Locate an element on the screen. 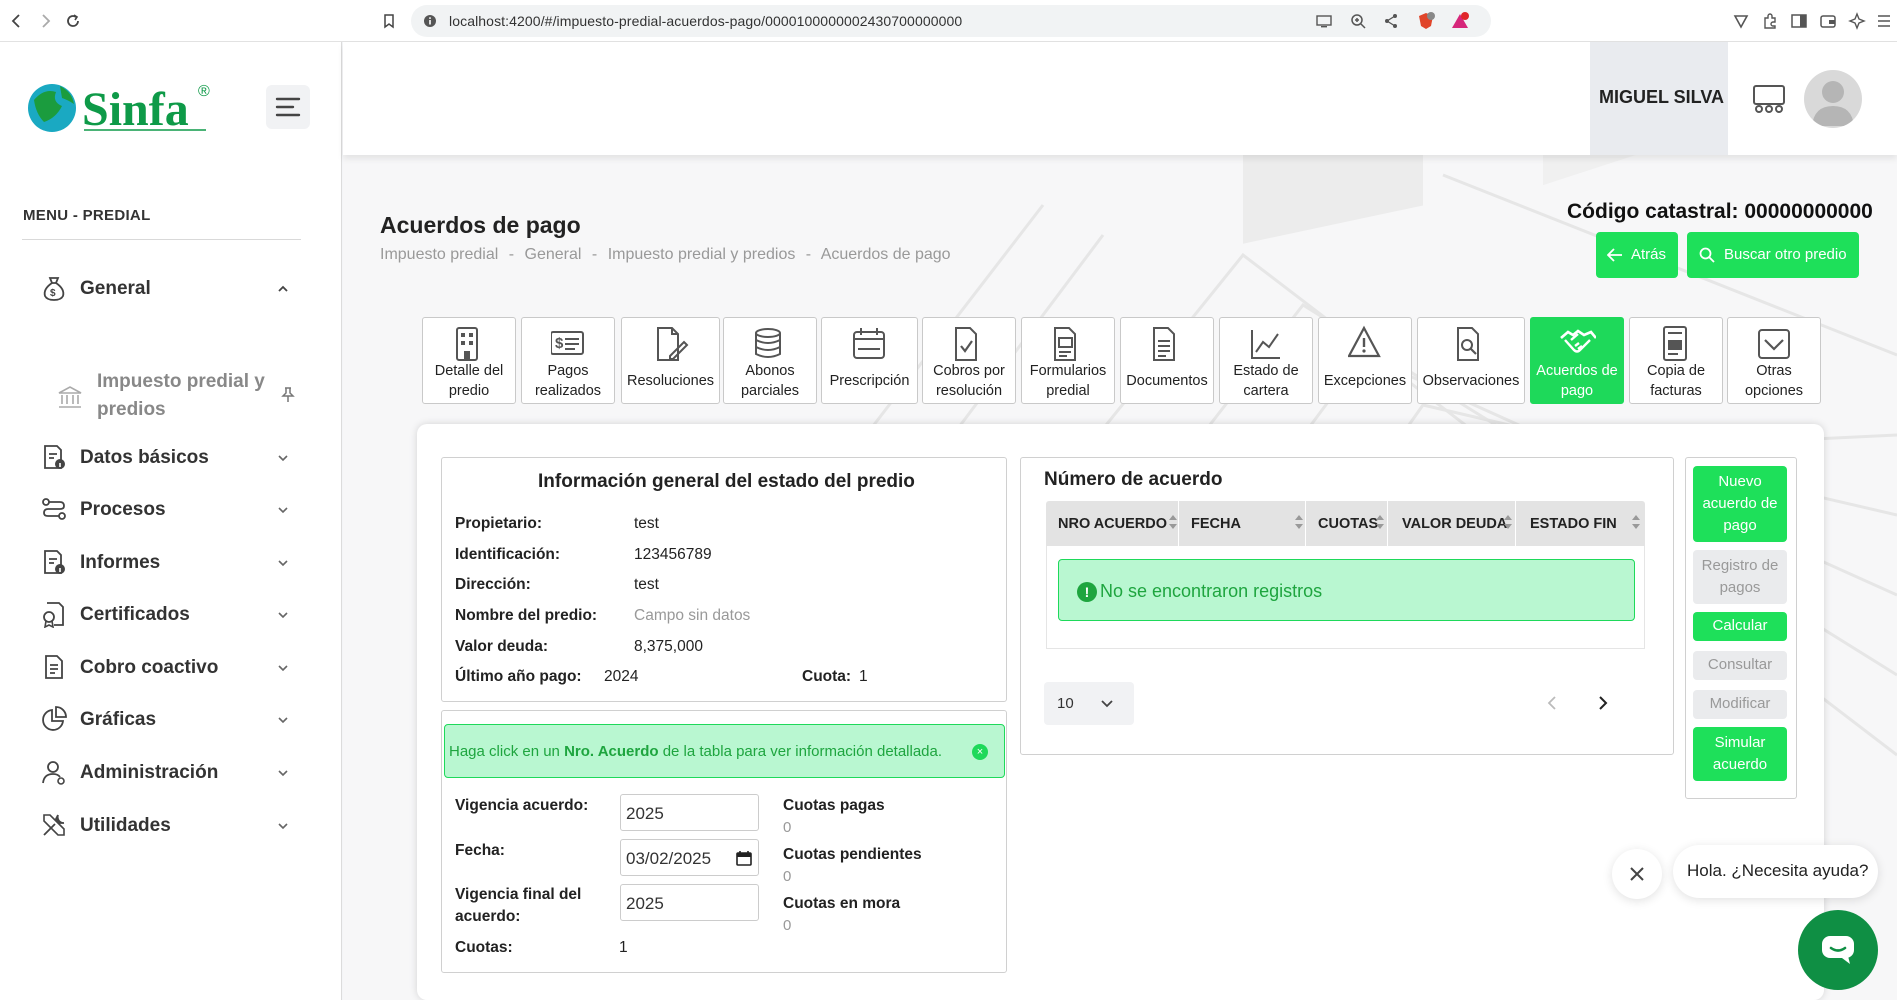  sidebar-item-certificados: Certificados is located at coordinates (165, 614).